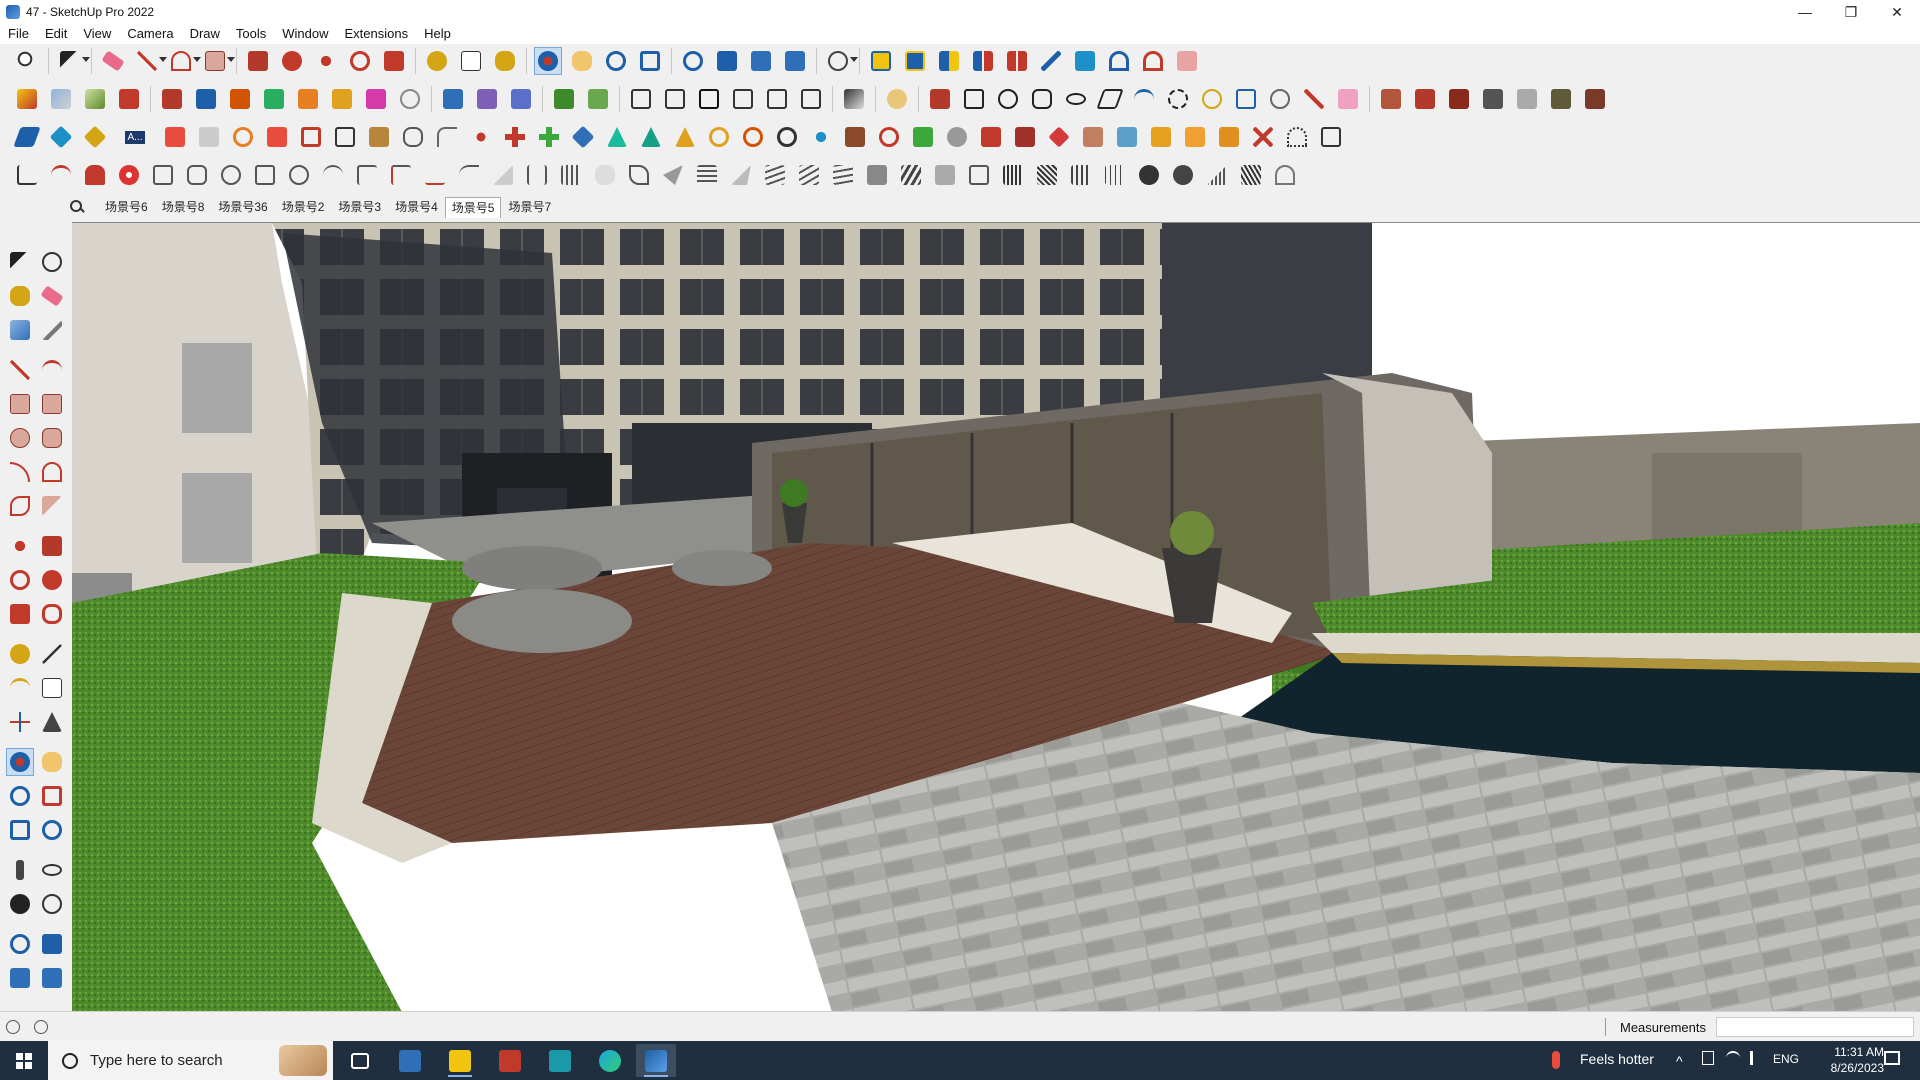 The height and width of the screenshot is (1080, 1920). What do you see at coordinates (1617, 1059) in the screenshot?
I see `weather-widget: Feels hotter` at bounding box center [1617, 1059].